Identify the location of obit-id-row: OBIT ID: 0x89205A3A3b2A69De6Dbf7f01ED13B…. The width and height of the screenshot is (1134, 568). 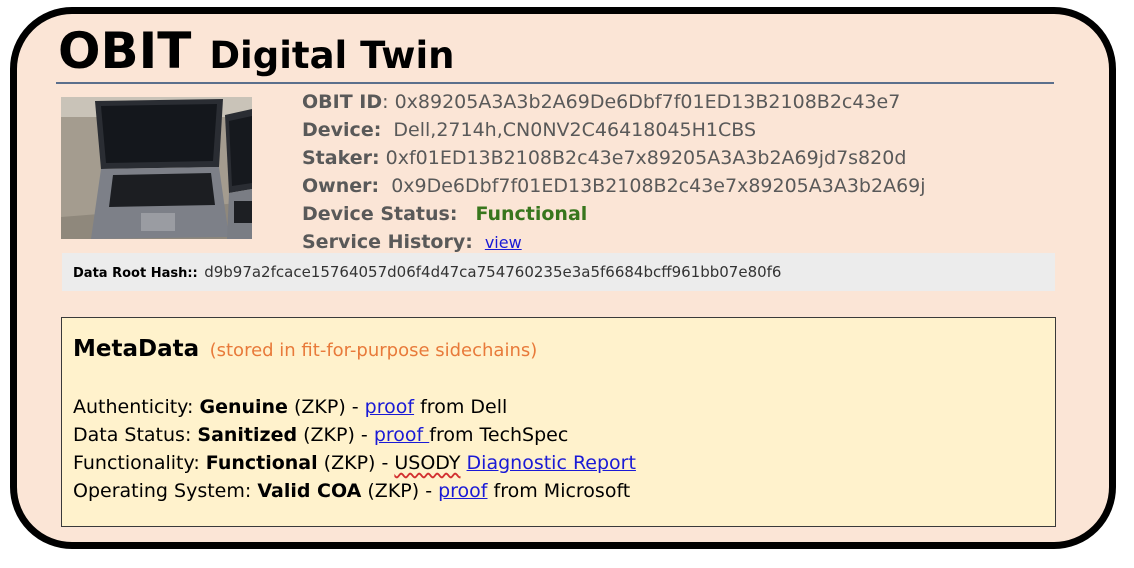
(682, 102).